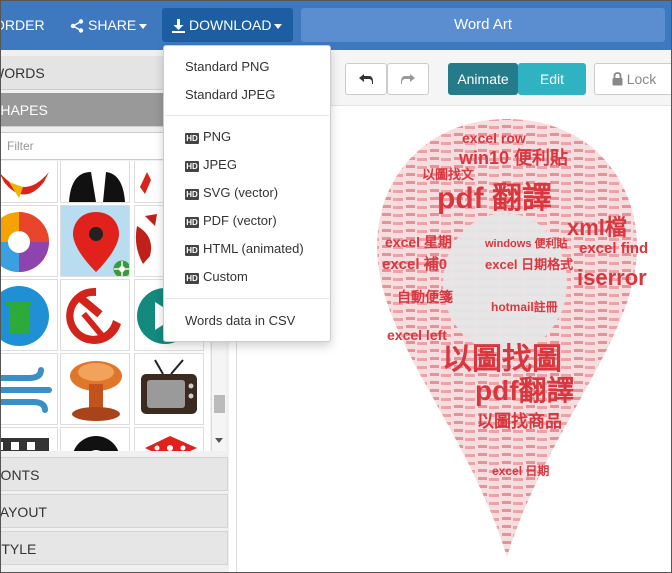 The width and height of the screenshot is (672, 573). Describe the element at coordinates (597, 227) in the screenshot. I see `word-cloud-word: xml檔` at that location.